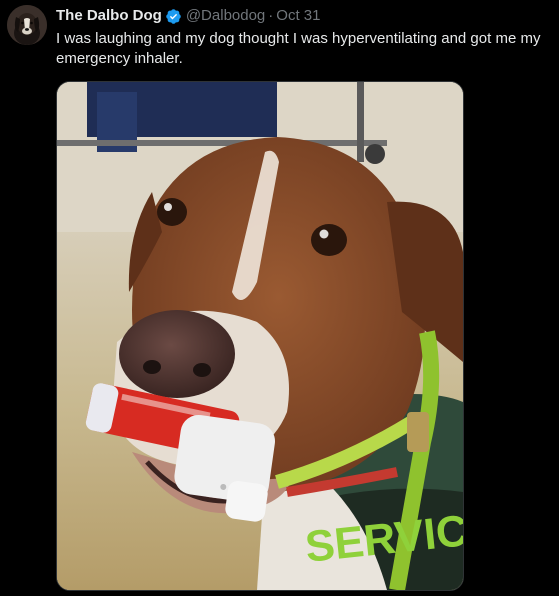 This screenshot has height=596, width=559. Describe the element at coordinates (225, 16) in the screenshot. I see `user-handle: @Dalbodog` at that location.